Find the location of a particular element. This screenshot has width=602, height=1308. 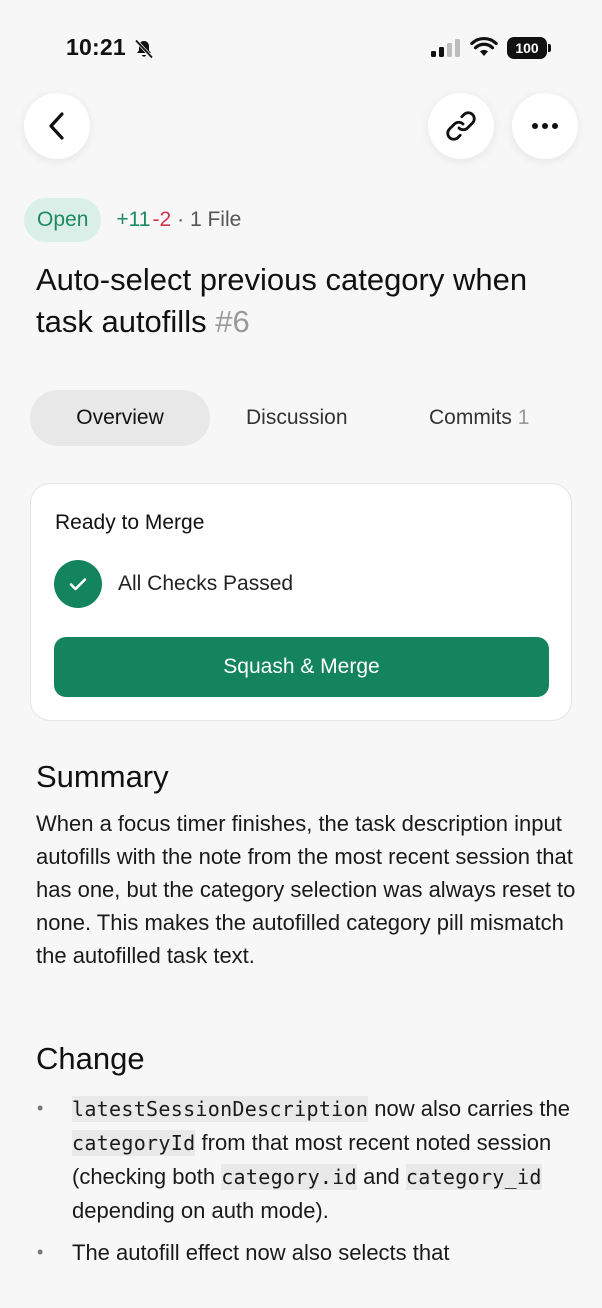

copy-link-button is located at coordinates (461, 126).